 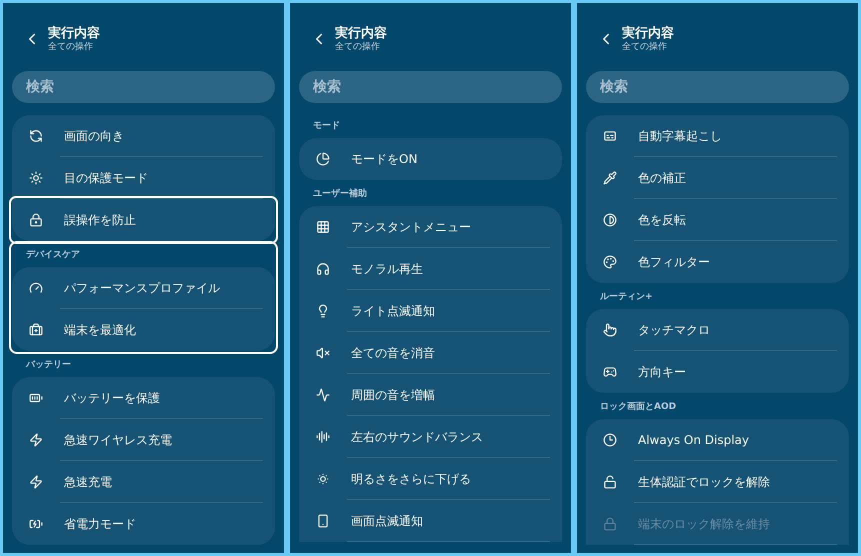 I want to click on action-label: アシスタントメニュー, so click(x=411, y=227).